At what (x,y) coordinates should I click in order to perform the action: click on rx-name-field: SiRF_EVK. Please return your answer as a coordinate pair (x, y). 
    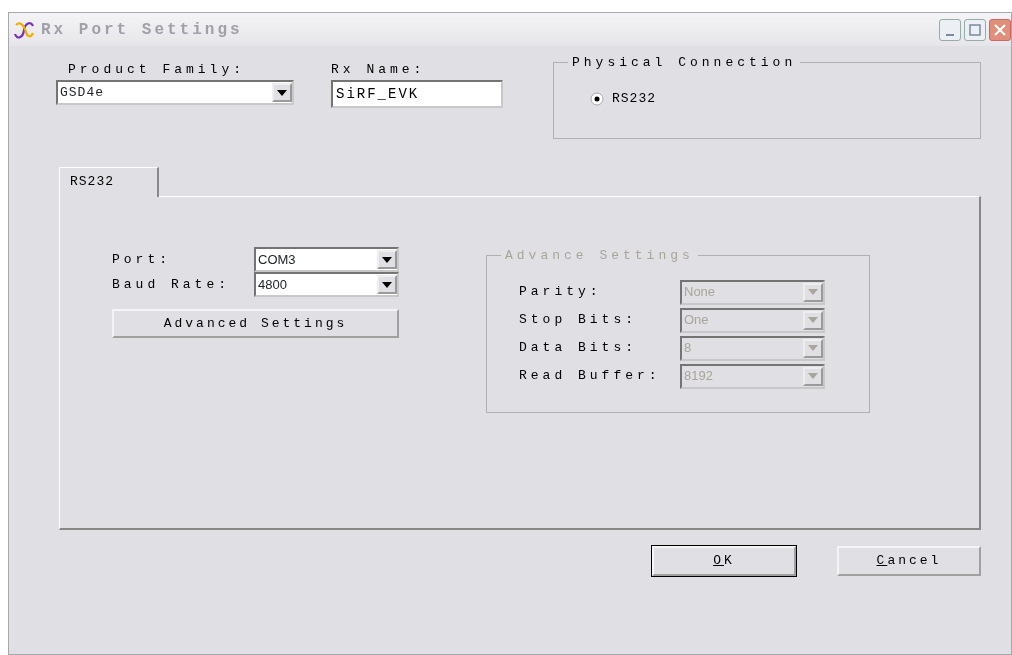
    Looking at the image, I should click on (417, 94).